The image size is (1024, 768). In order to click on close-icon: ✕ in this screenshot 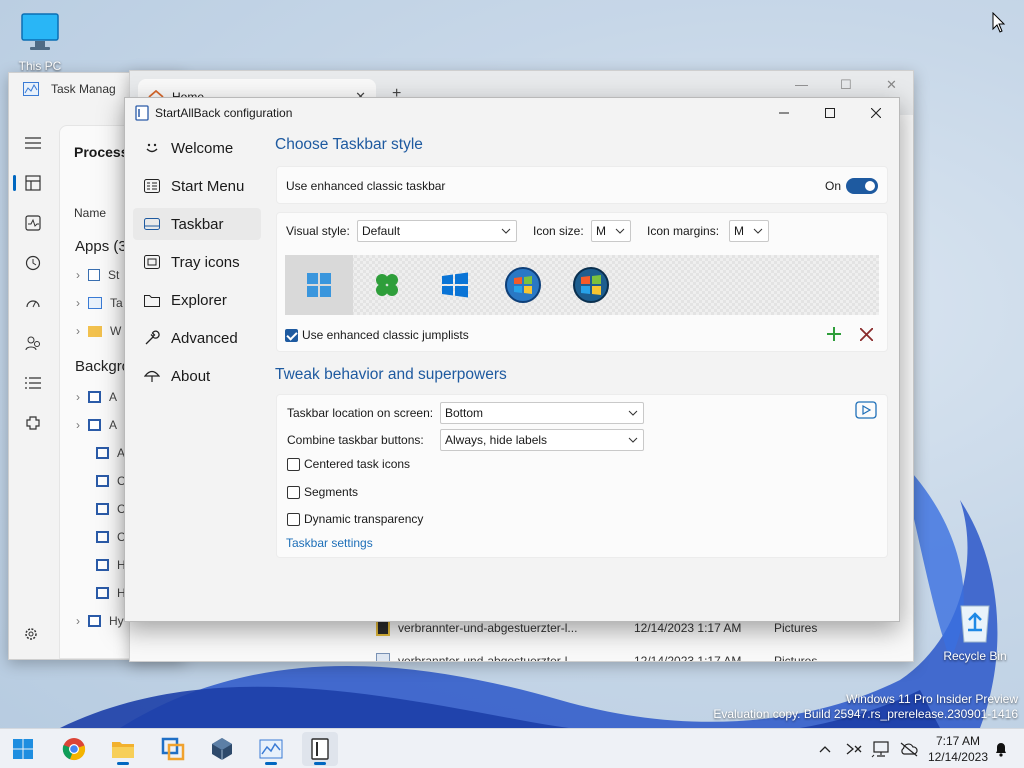, I will do `click(891, 85)`.